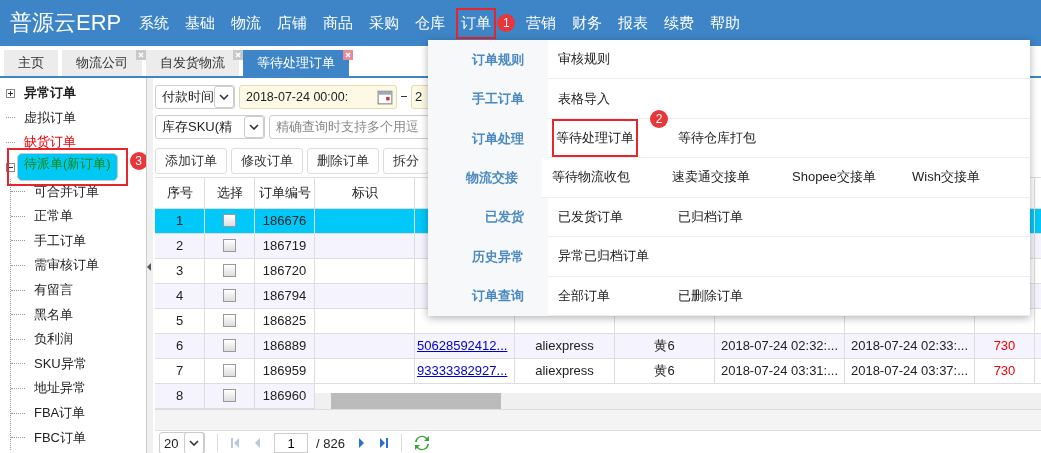  I want to click on tree-item: 地址异常, so click(60, 388).